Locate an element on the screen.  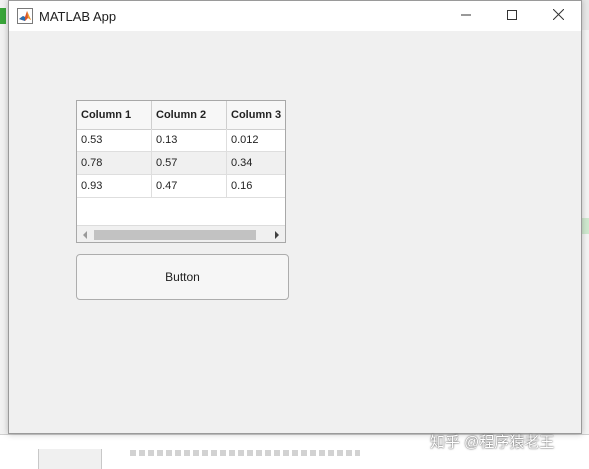
minimize-icon is located at coordinates (466, 16).